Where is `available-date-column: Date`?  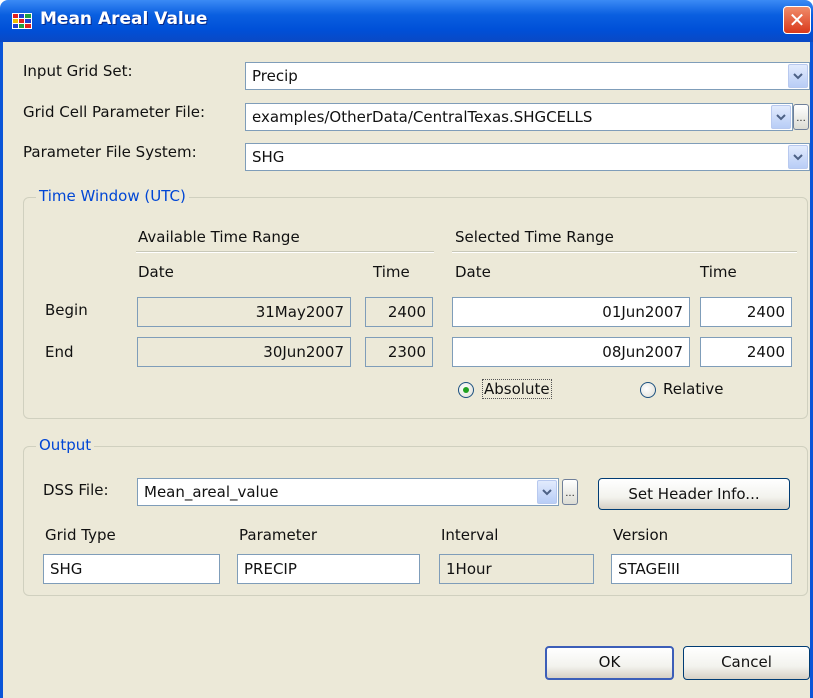
available-date-column: Date is located at coordinates (156, 272).